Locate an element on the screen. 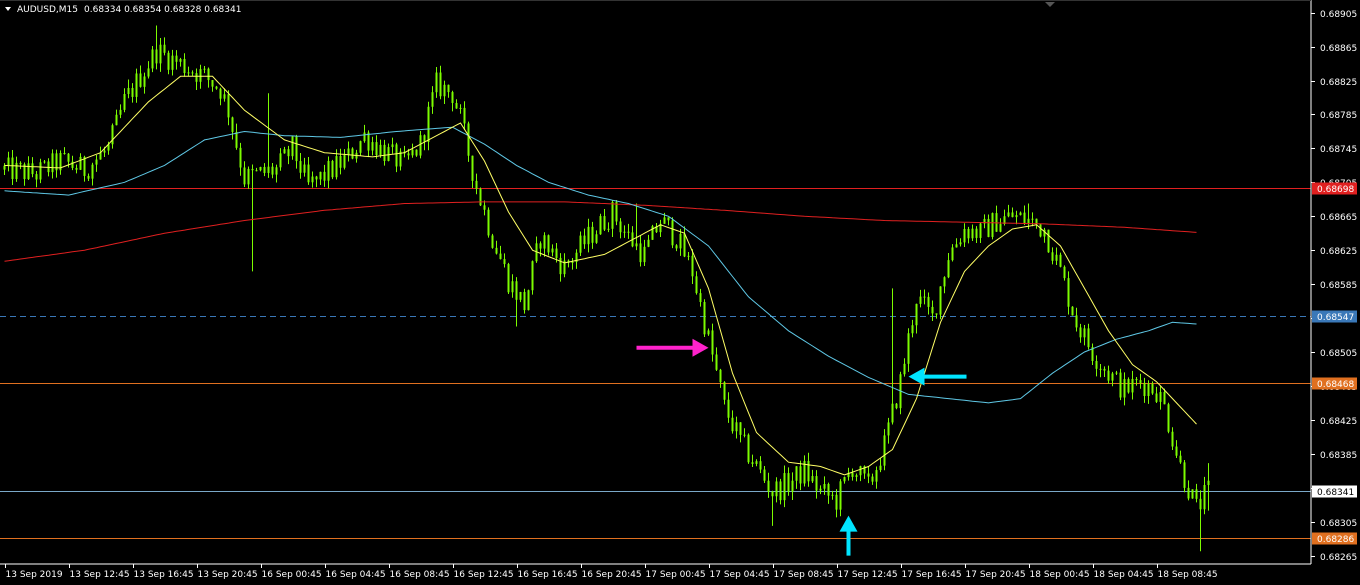  time-tick-label-3: 13 Sep 20:45 is located at coordinates (228, 575).